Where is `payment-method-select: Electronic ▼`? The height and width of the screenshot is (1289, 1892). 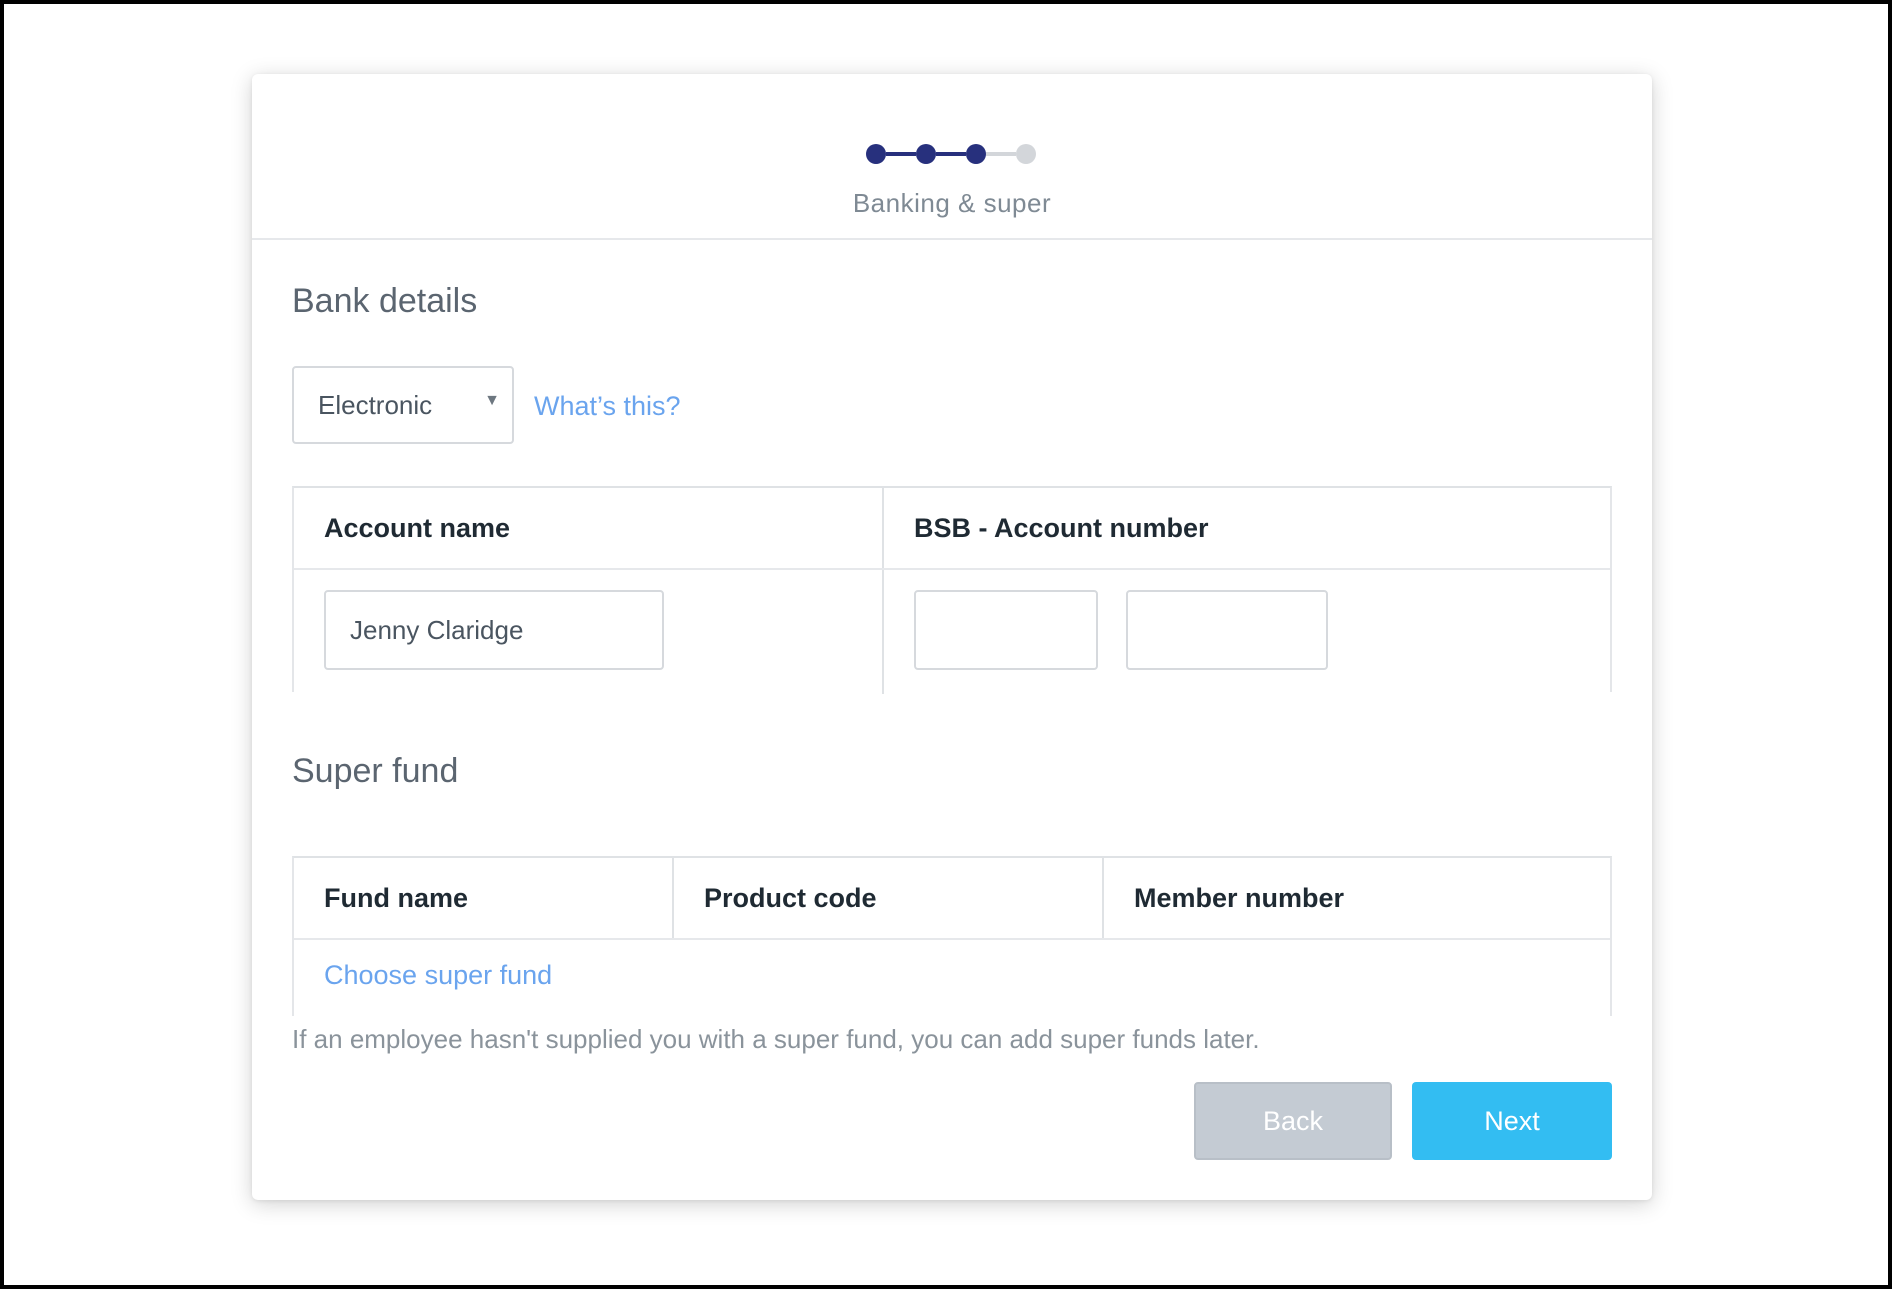
payment-method-select: Electronic ▼ is located at coordinates (403, 405).